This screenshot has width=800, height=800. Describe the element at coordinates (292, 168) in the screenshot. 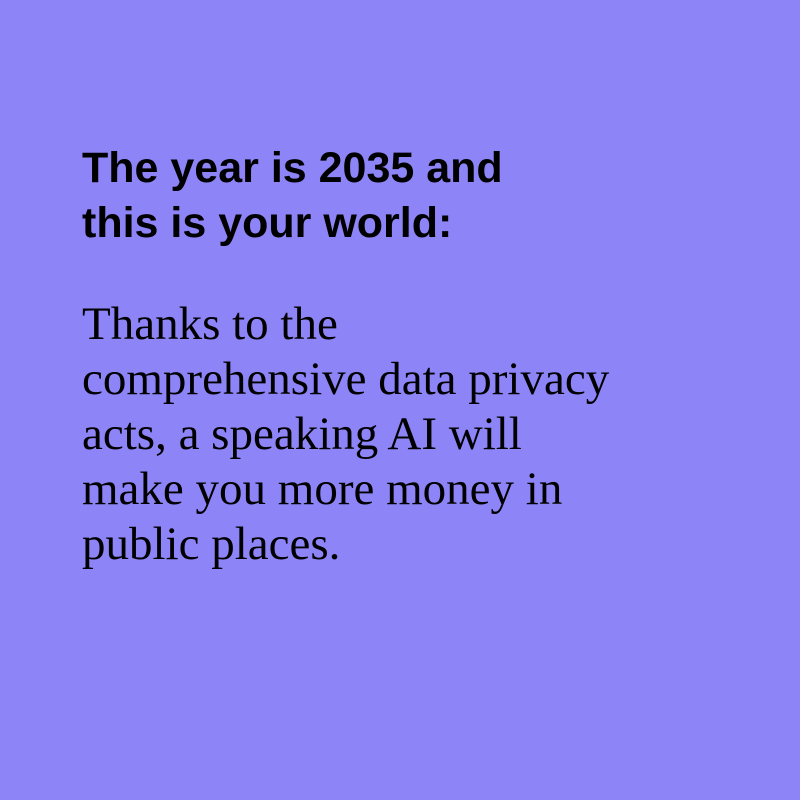

I see `headline-line: The year is 2035 and` at that location.